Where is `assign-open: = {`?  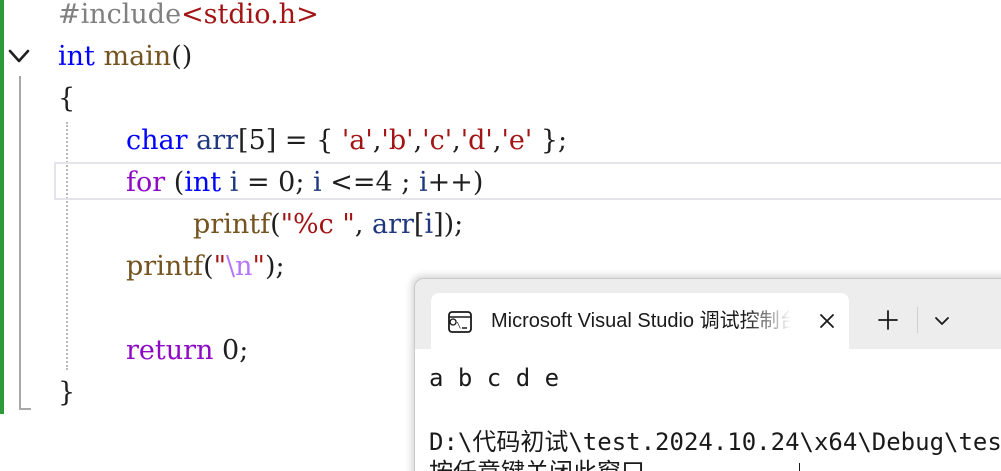
assign-open: = { is located at coordinates (309, 140).